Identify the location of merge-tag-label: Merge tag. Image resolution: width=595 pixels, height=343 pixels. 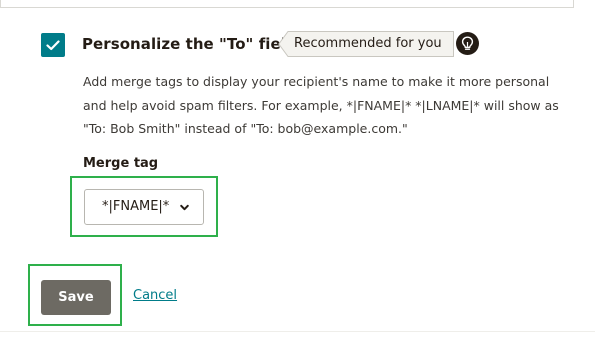
(121, 163).